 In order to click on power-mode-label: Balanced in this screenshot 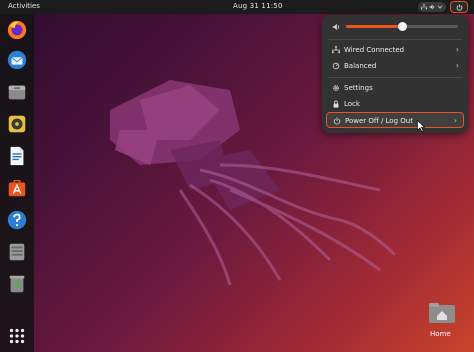, I will do `click(360, 66)`.